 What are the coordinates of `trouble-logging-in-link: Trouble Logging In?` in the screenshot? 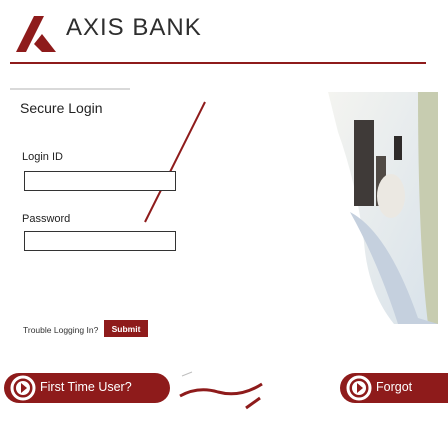 It's located at (60, 330).